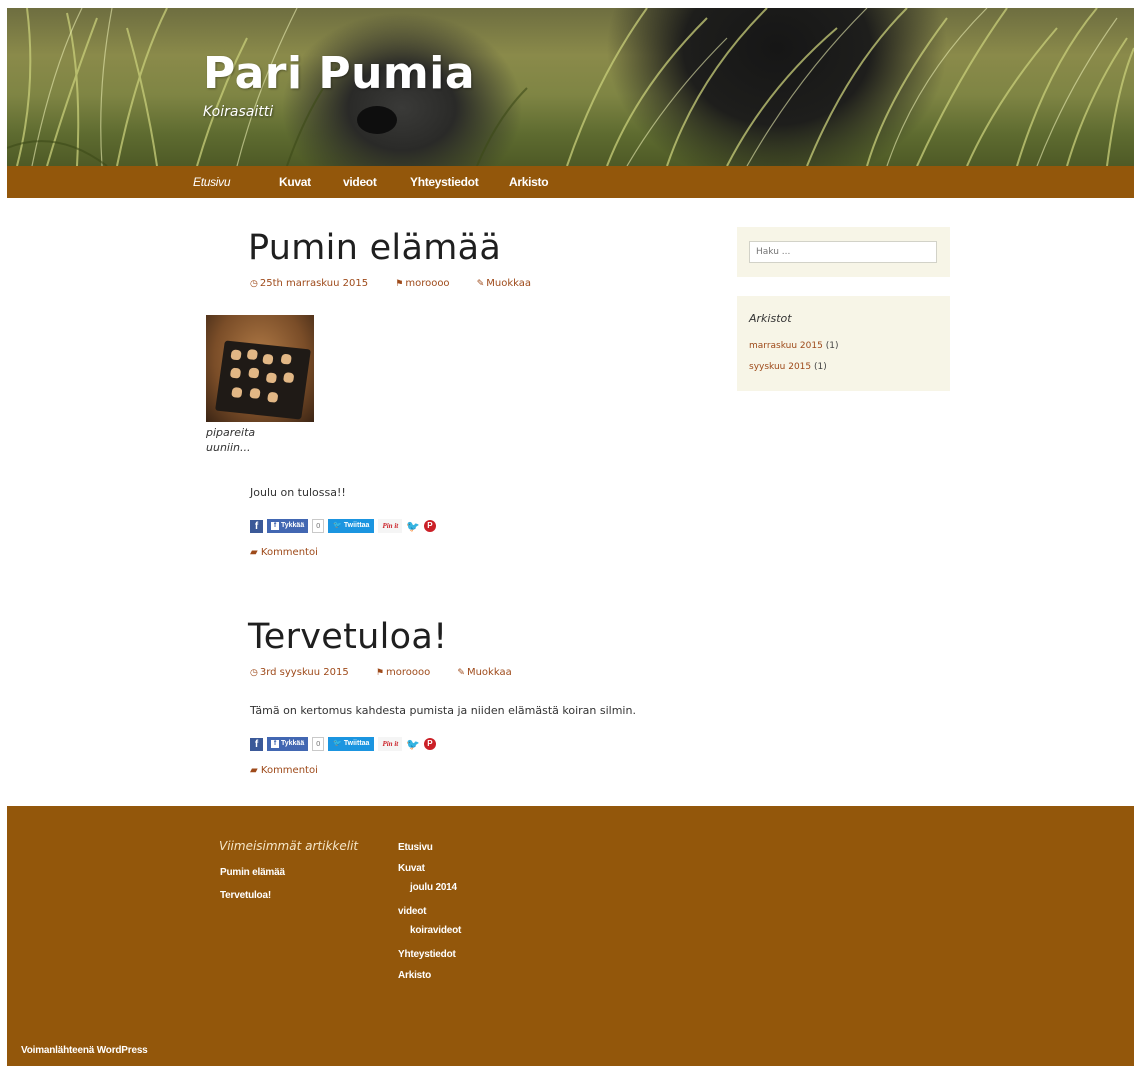 This screenshot has width=1134, height=1066. I want to click on footer-menu-joulu-2014: joulu 2014, so click(433, 887).